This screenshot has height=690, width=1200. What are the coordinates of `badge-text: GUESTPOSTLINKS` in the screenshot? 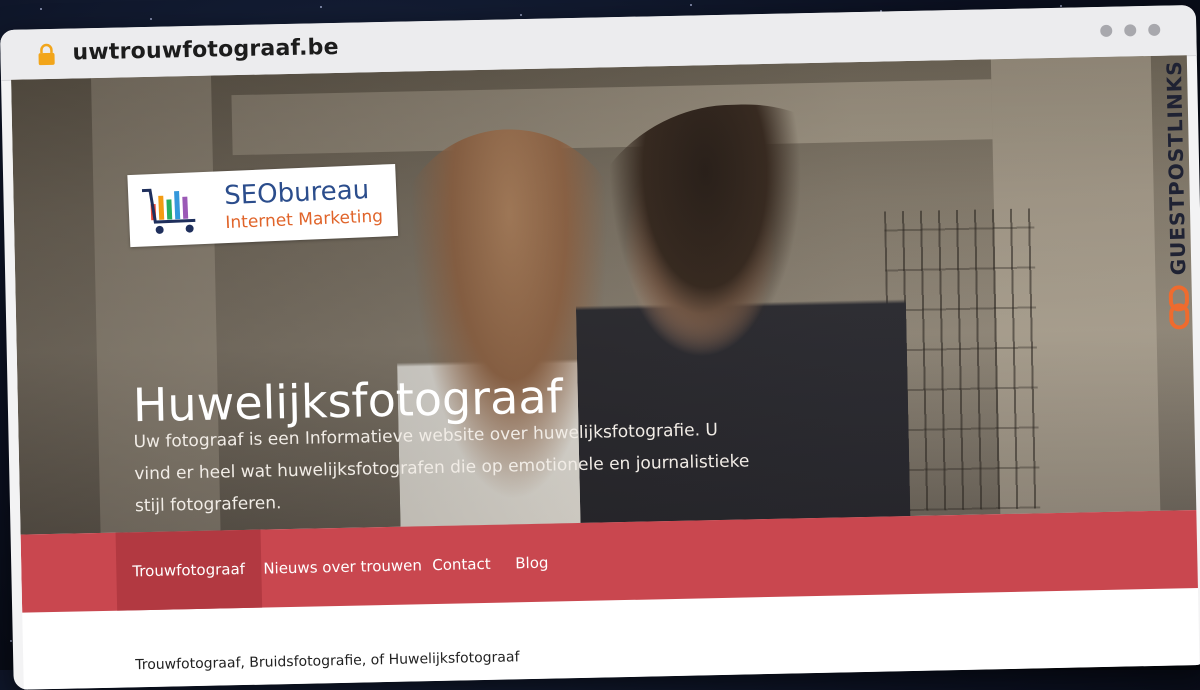 It's located at (1176, 168).